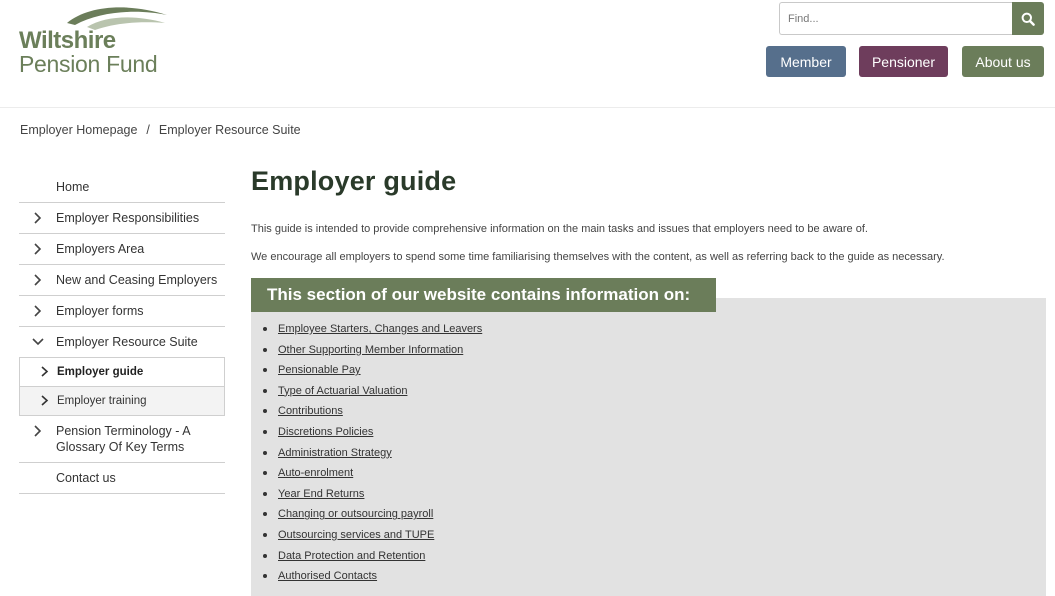 The width and height of the screenshot is (1055, 596). I want to click on member-button: Member, so click(806, 61).